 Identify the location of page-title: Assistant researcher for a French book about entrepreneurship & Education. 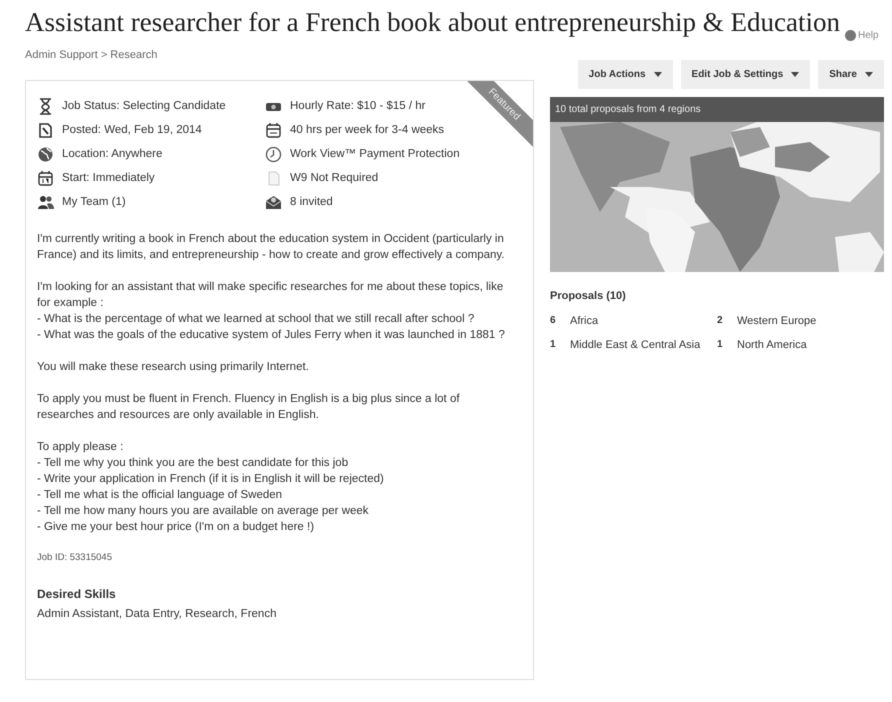
(433, 22).